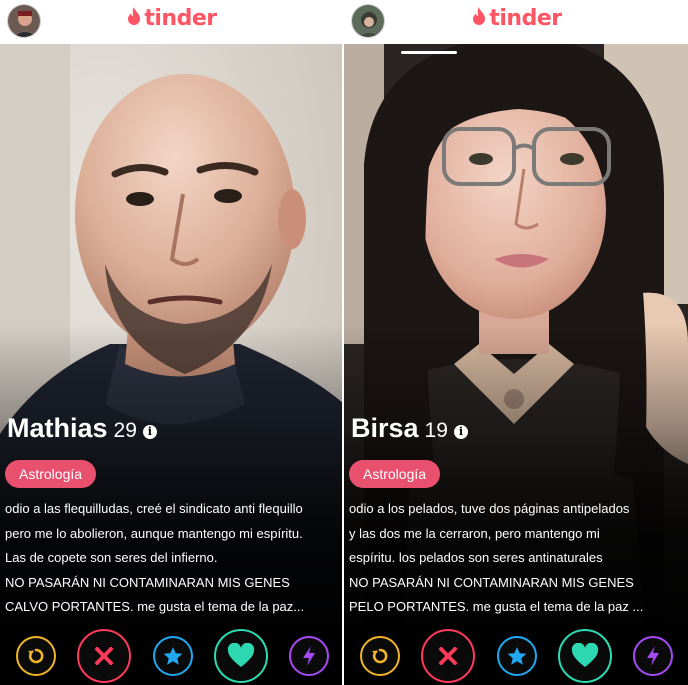  Describe the element at coordinates (111, 557) in the screenshot. I see `bio-line: Las de copete son seres del infierno.` at that location.